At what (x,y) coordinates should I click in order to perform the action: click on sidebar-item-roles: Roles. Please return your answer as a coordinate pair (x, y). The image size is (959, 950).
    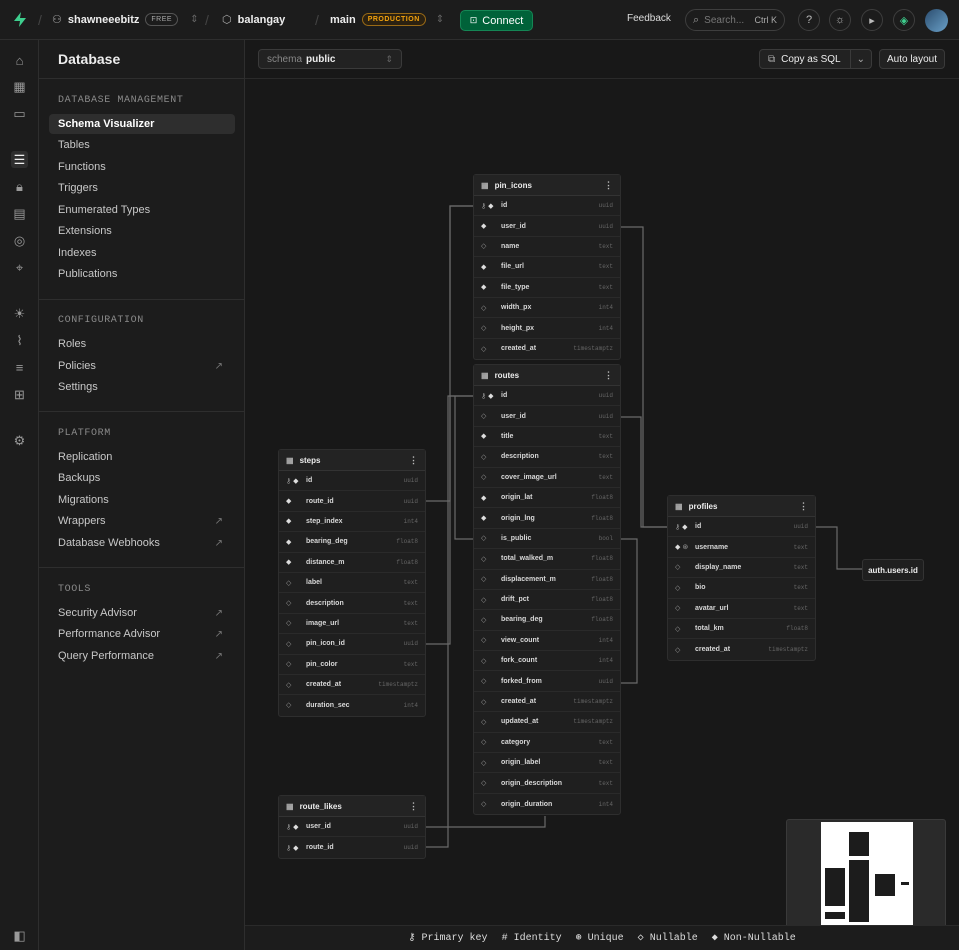
    Looking at the image, I should click on (142, 344).